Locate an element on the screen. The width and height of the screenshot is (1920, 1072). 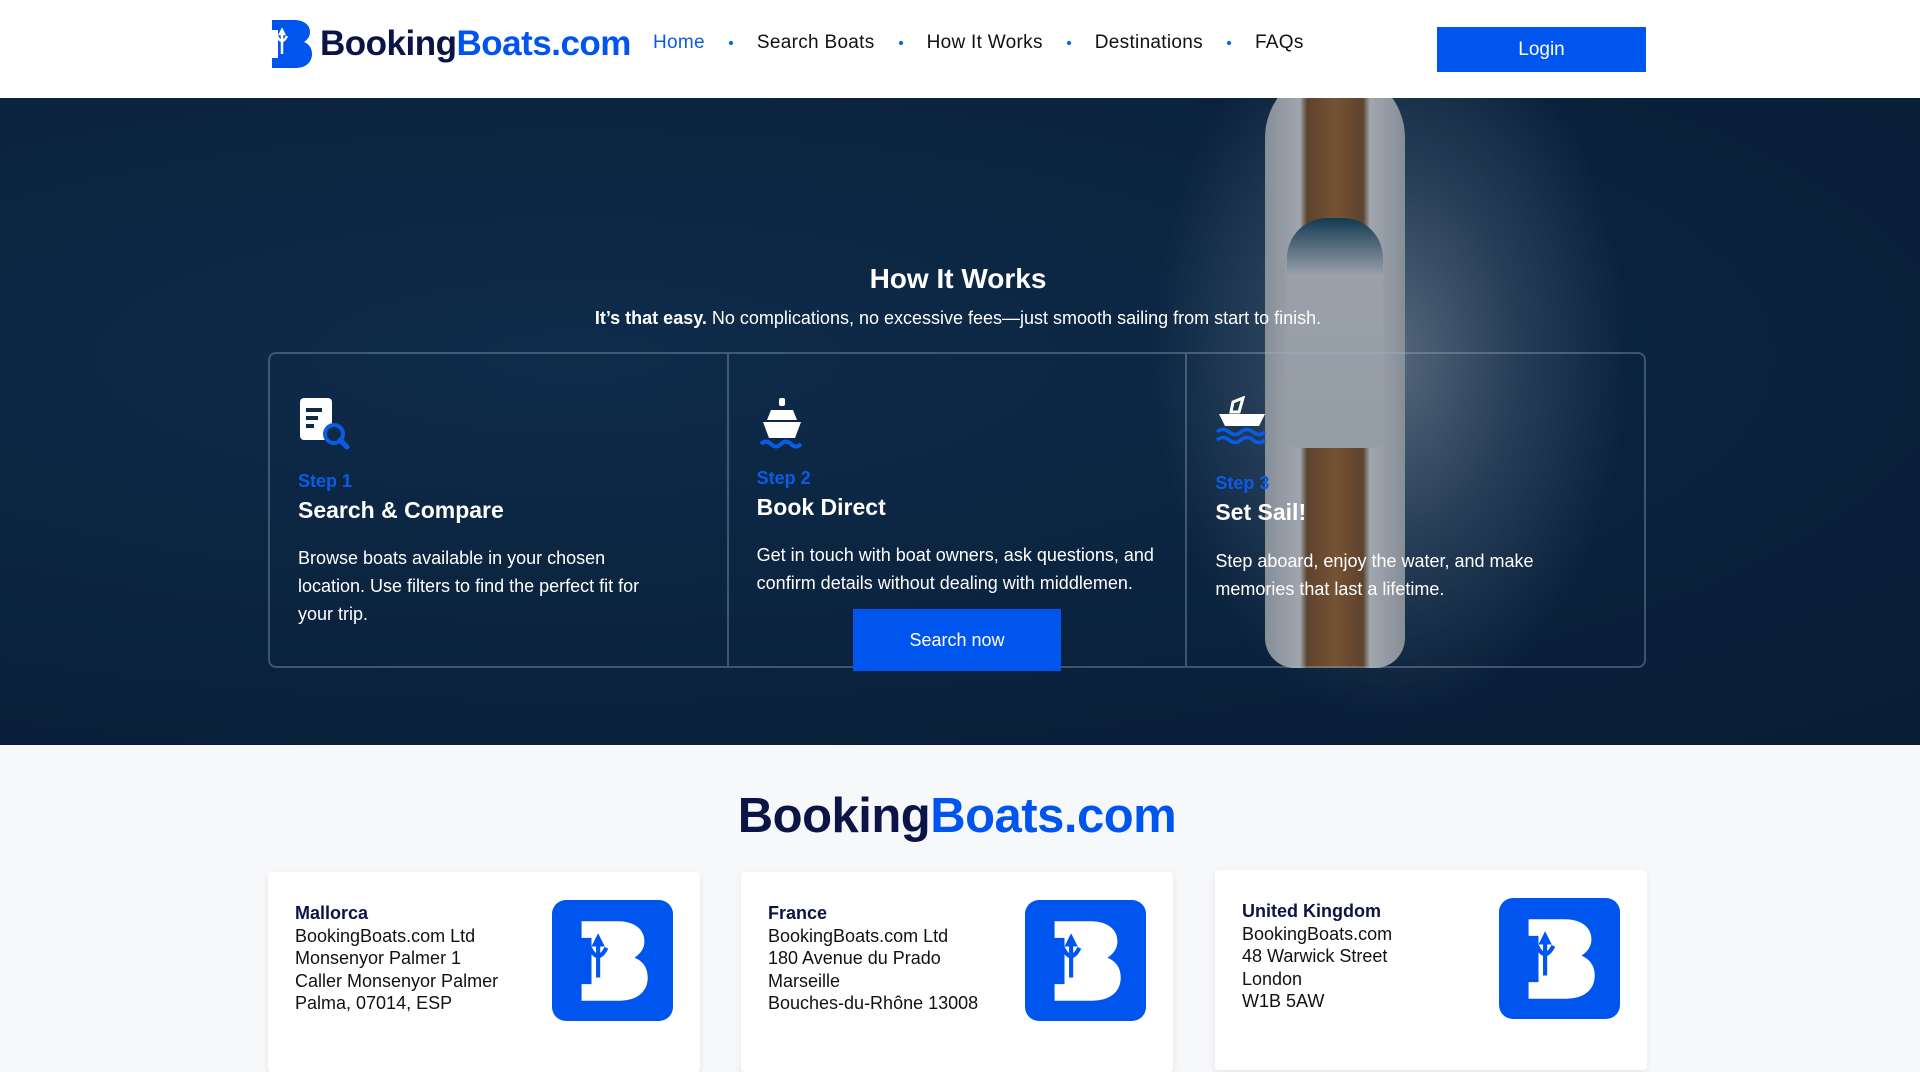
nav-home: Home is located at coordinates (679, 43).